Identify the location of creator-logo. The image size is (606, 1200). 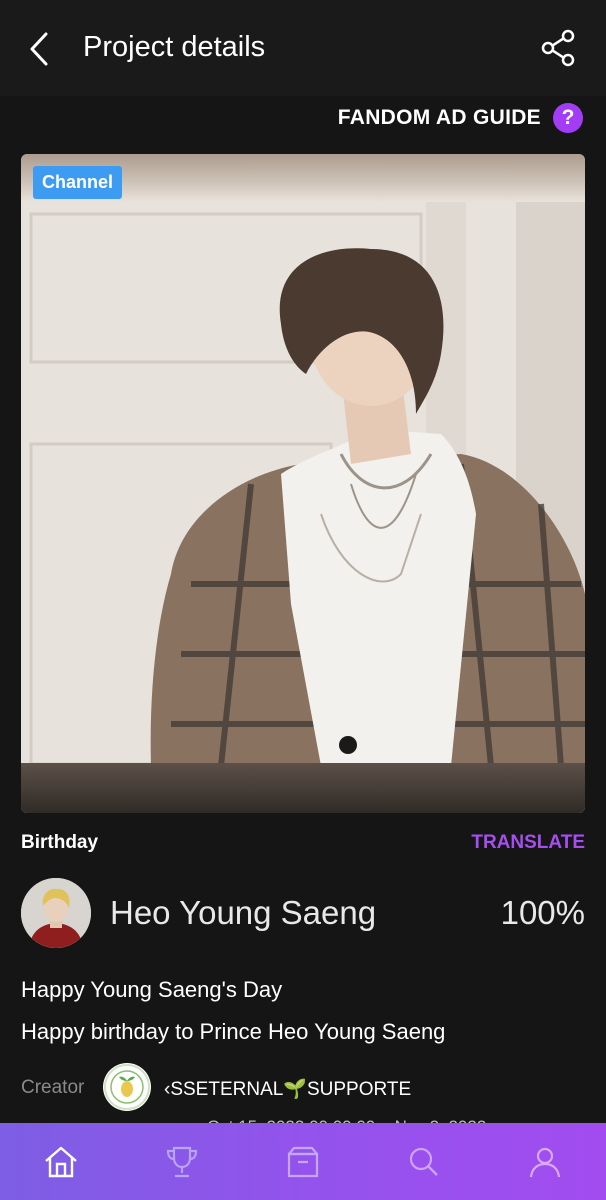
(127, 1087).